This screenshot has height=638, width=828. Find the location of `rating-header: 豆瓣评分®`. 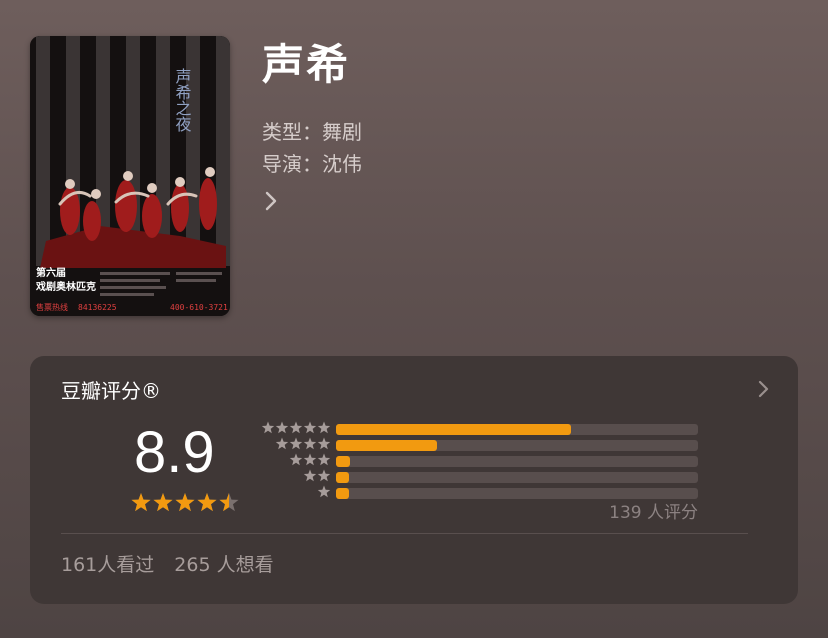

rating-header: 豆瓣评分® is located at coordinates (111, 391).